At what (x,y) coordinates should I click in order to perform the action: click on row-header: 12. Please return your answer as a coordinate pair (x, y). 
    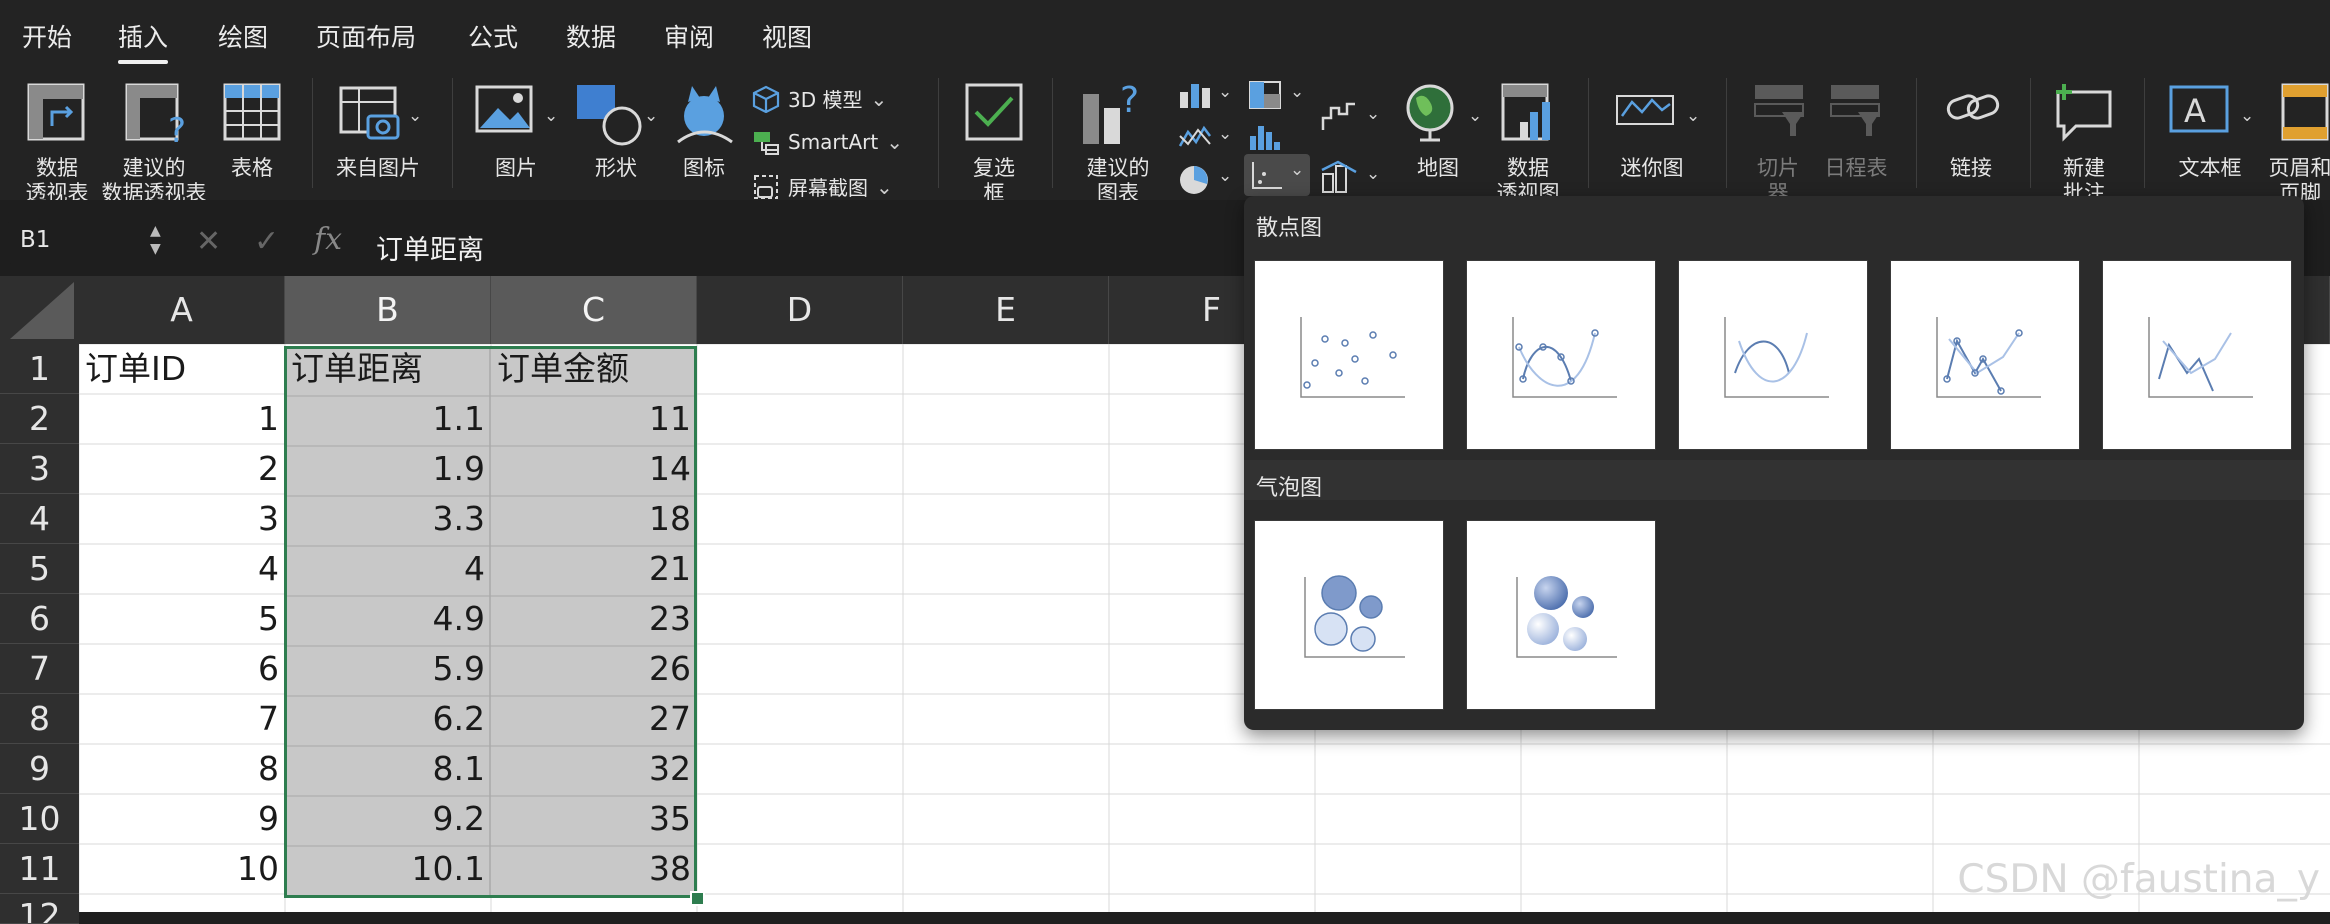
    Looking at the image, I should click on (39, 909).